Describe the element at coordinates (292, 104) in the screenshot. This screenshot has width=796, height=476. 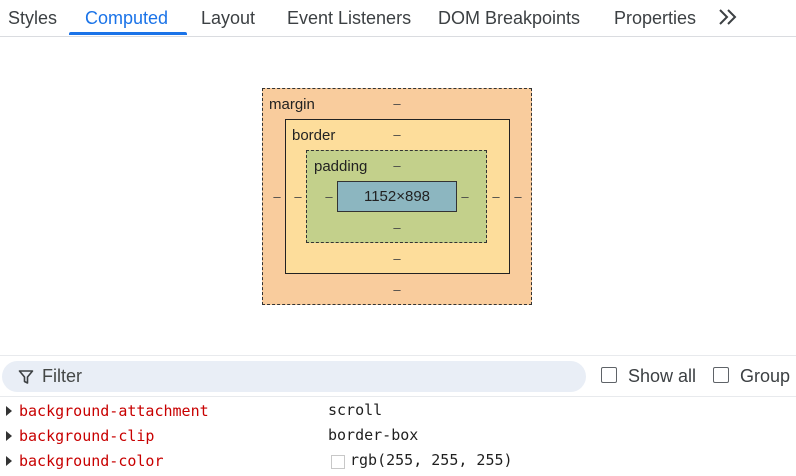
I see `margin-label: margin` at that location.